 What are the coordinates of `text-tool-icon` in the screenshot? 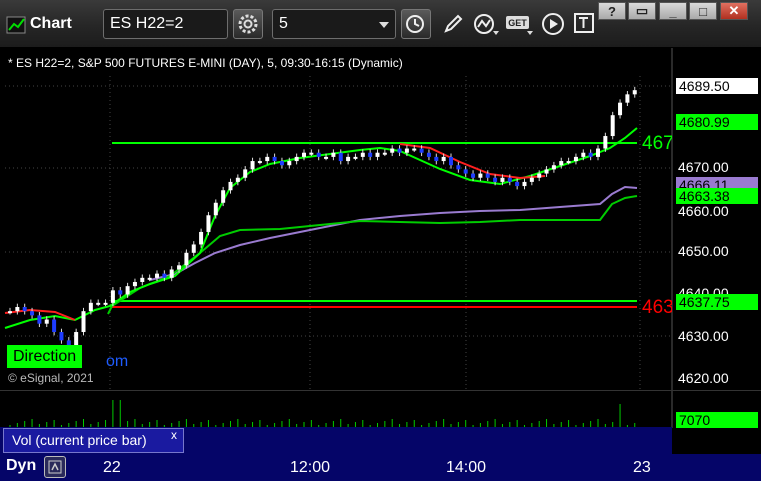 It's located at (584, 23).